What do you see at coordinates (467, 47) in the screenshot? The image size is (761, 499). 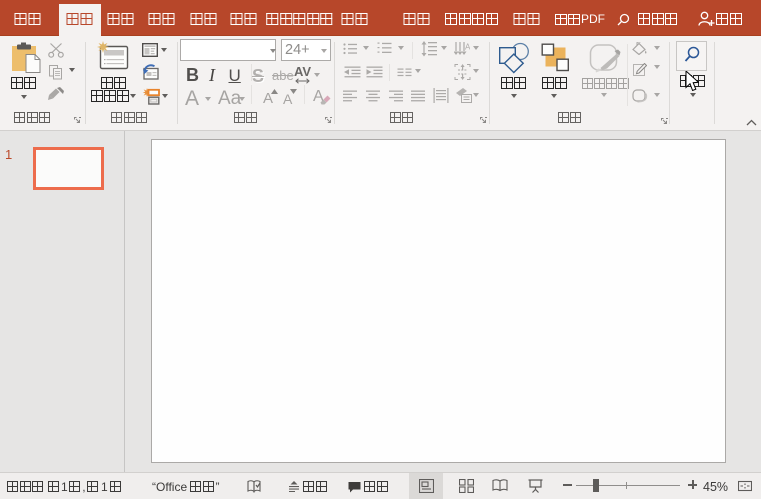 I see `svg-text: A` at bounding box center [467, 47].